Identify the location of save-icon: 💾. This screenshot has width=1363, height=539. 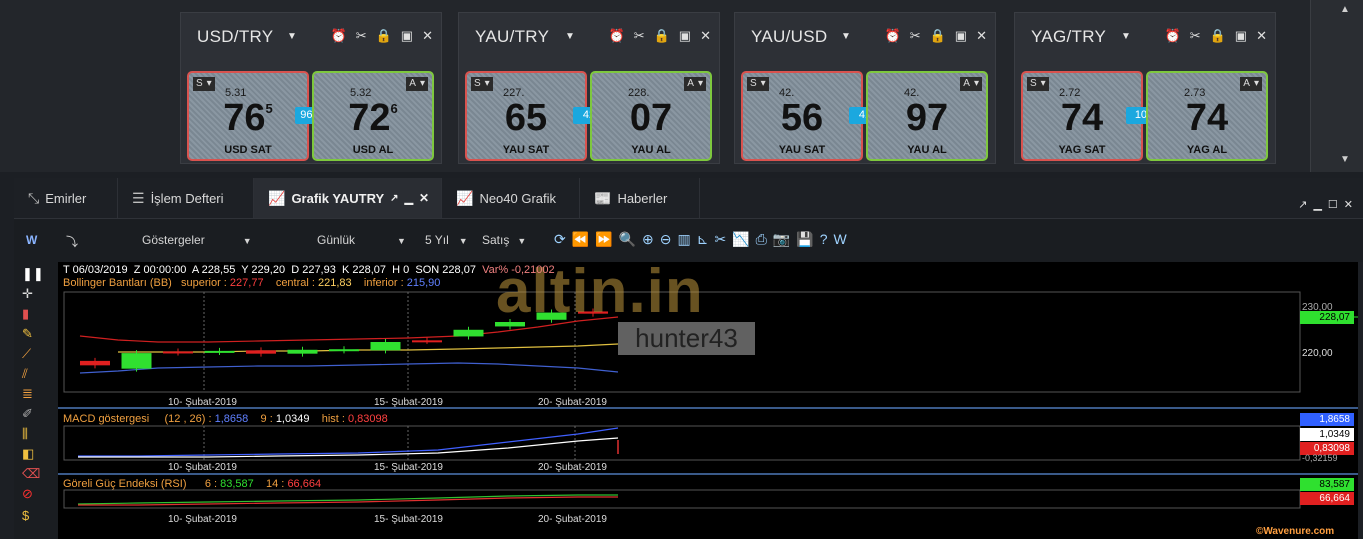
(804, 239).